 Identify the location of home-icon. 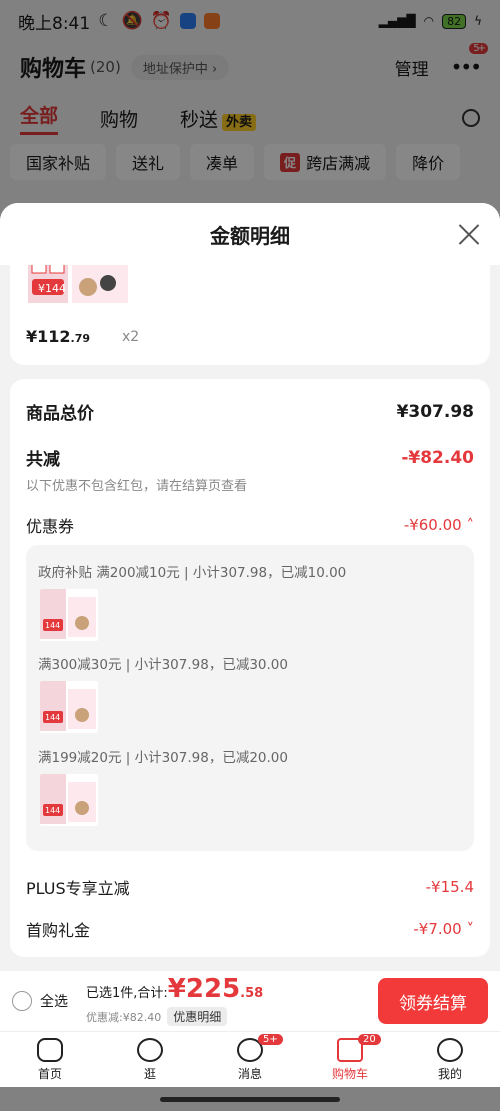
(50, 1049).